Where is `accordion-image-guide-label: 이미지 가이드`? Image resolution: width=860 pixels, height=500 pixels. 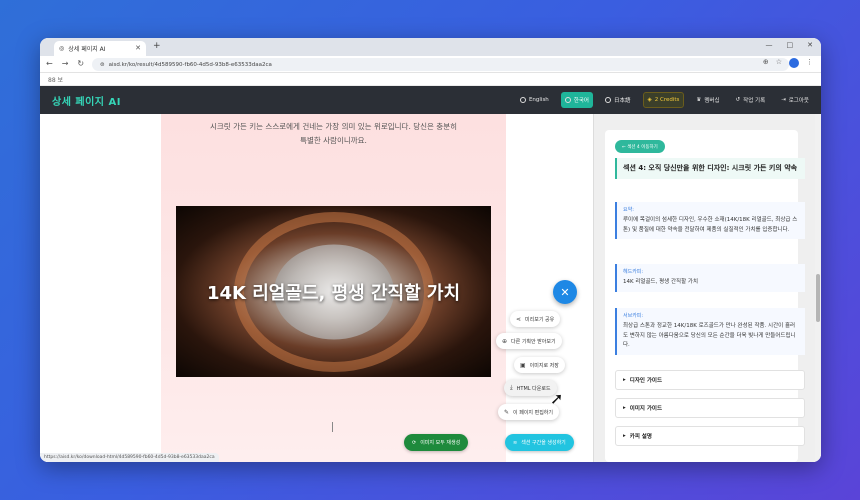 accordion-image-guide-label: 이미지 가이드 is located at coordinates (646, 409).